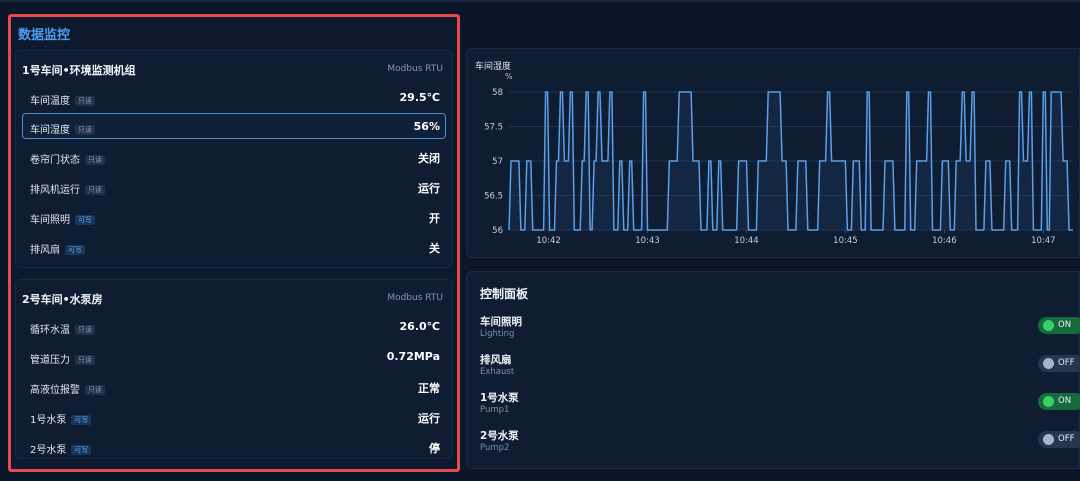 This screenshot has width=1080, height=481. Describe the element at coordinates (55, 390) in the screenshot. I see `row-label: 高液位报警` at that location.